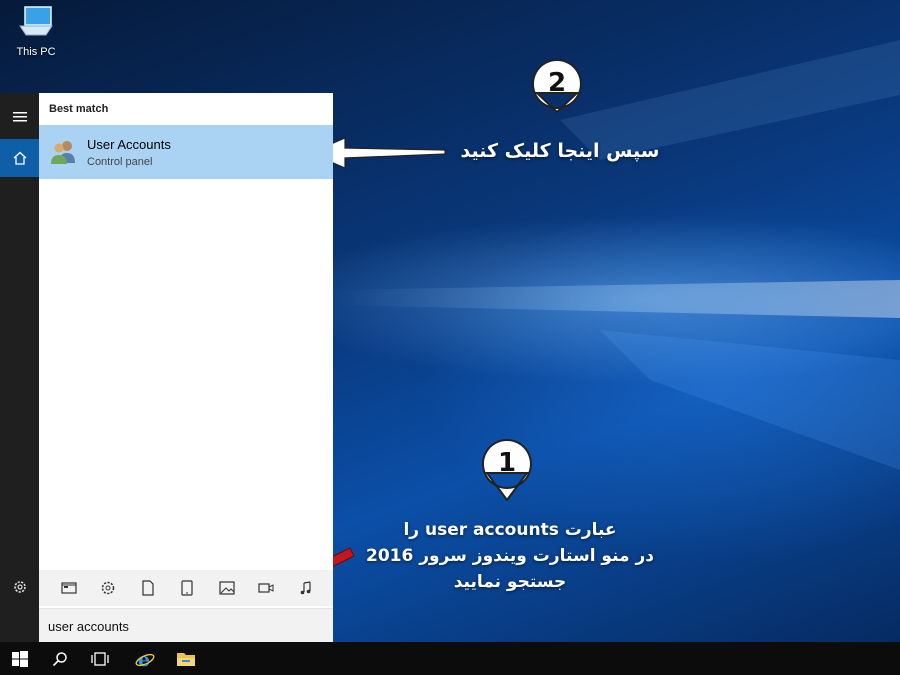  I want to click on taskbar-search-button, so click(60, 658).